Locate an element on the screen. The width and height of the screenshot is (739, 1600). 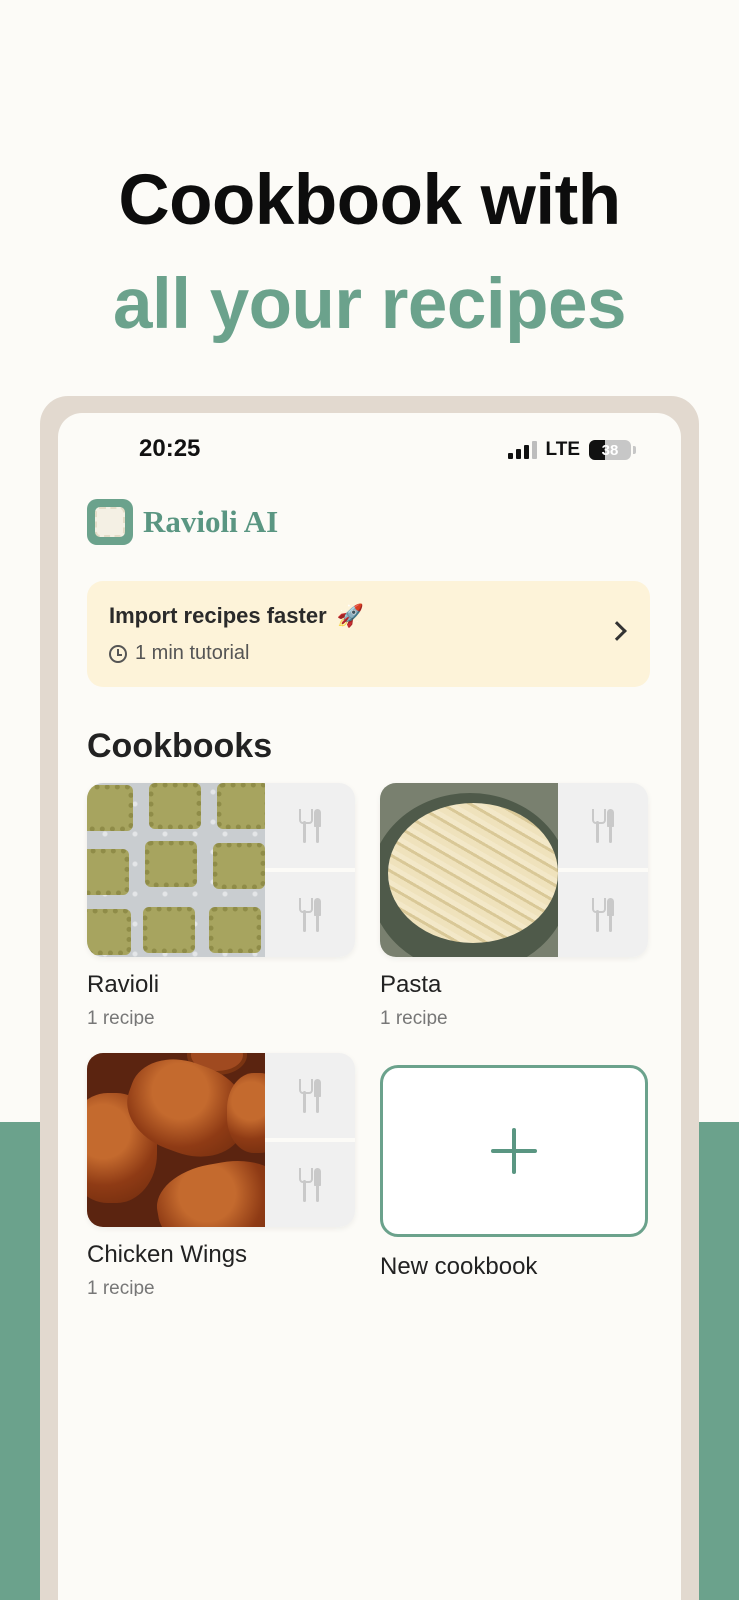
signal-icon is located at coordinates (522, 450).